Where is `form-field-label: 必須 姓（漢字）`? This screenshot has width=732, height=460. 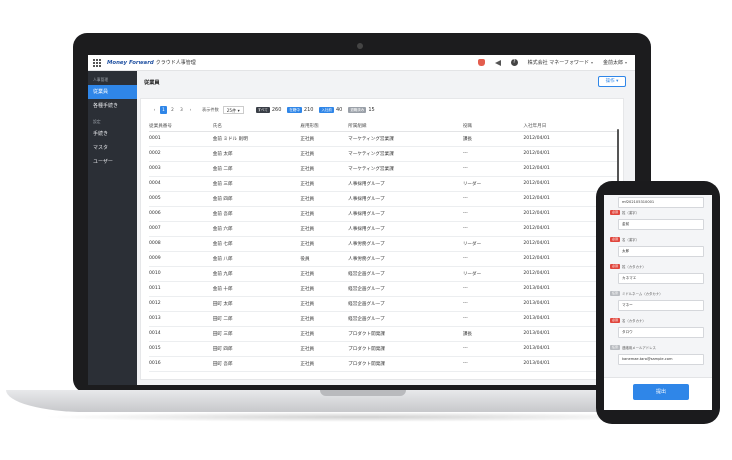
form-field-label: 必須 姓（漢字） is located at coordinates (624, 212).